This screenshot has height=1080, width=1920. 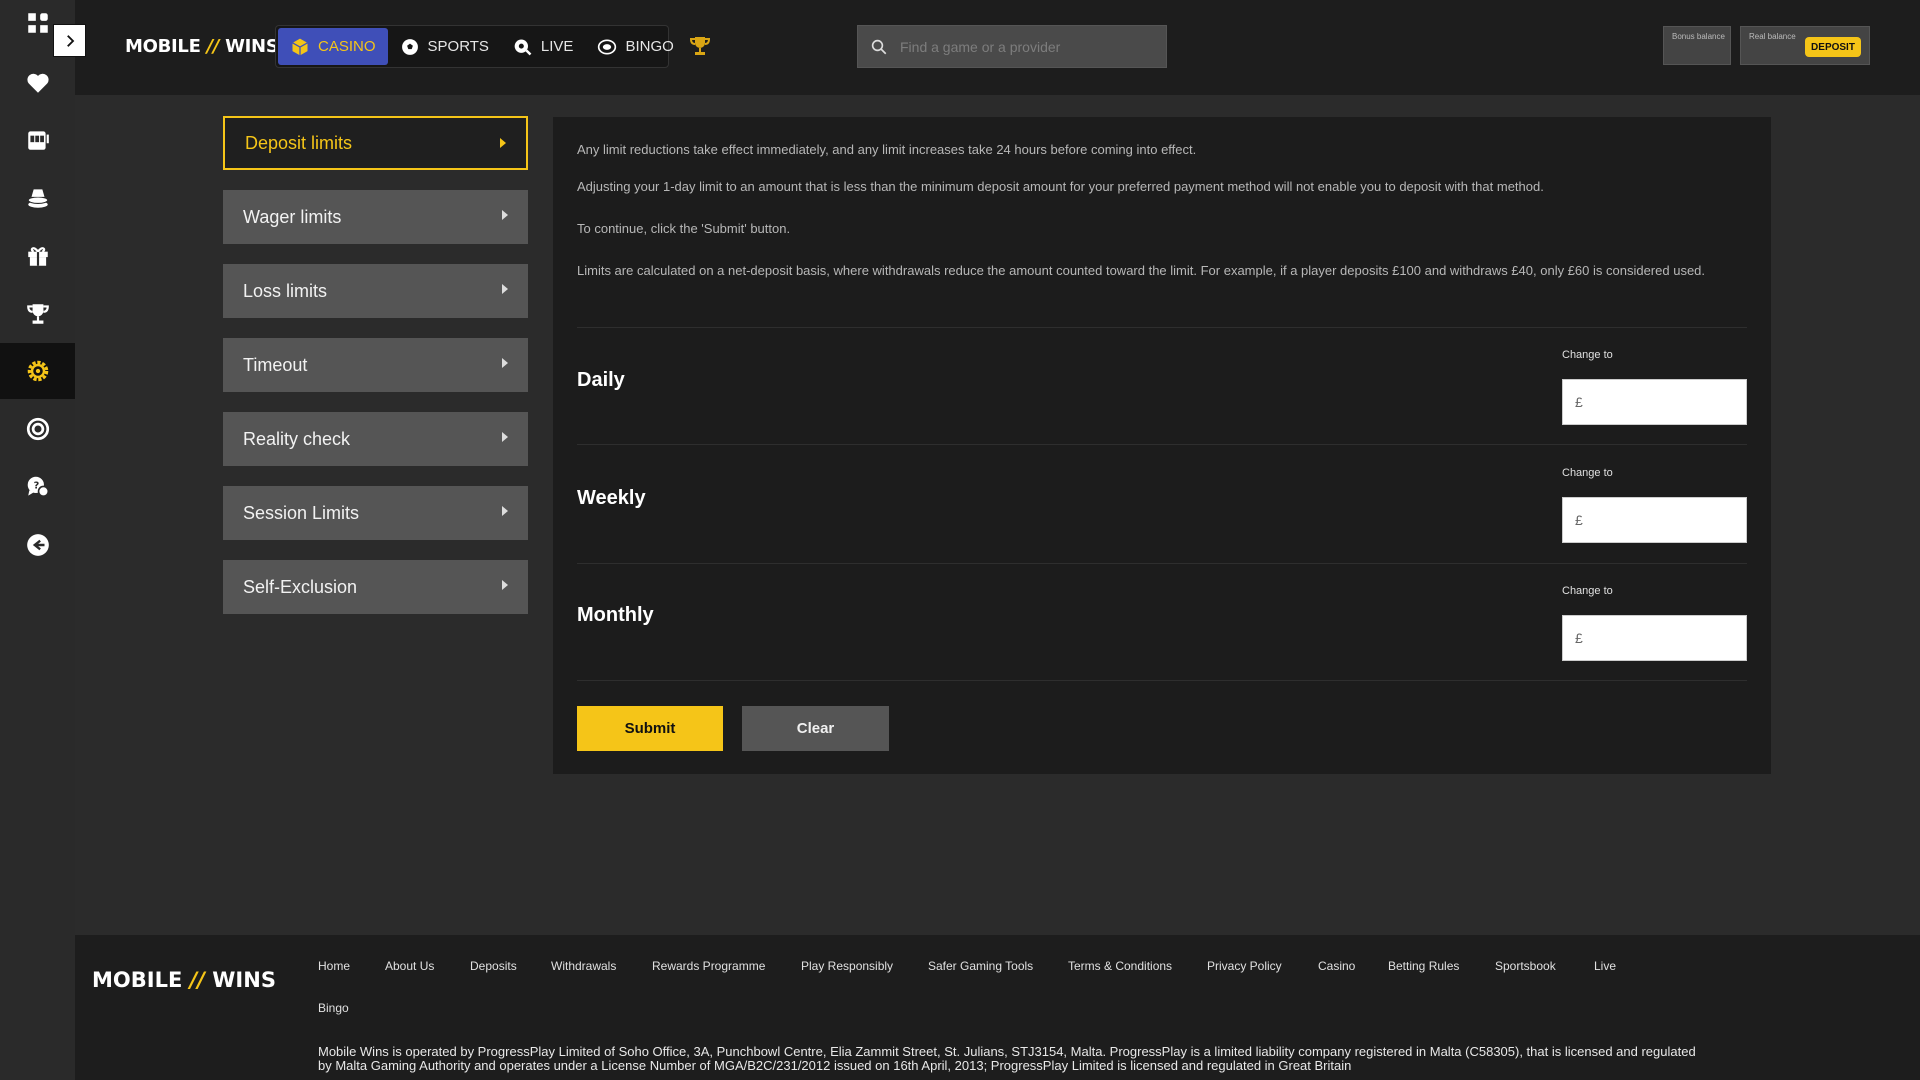 What do you see at coordinates (333, 1008) in the screenshot?
I see `footer-link-bingo: Bingo` at bounding box center [333, 1008].